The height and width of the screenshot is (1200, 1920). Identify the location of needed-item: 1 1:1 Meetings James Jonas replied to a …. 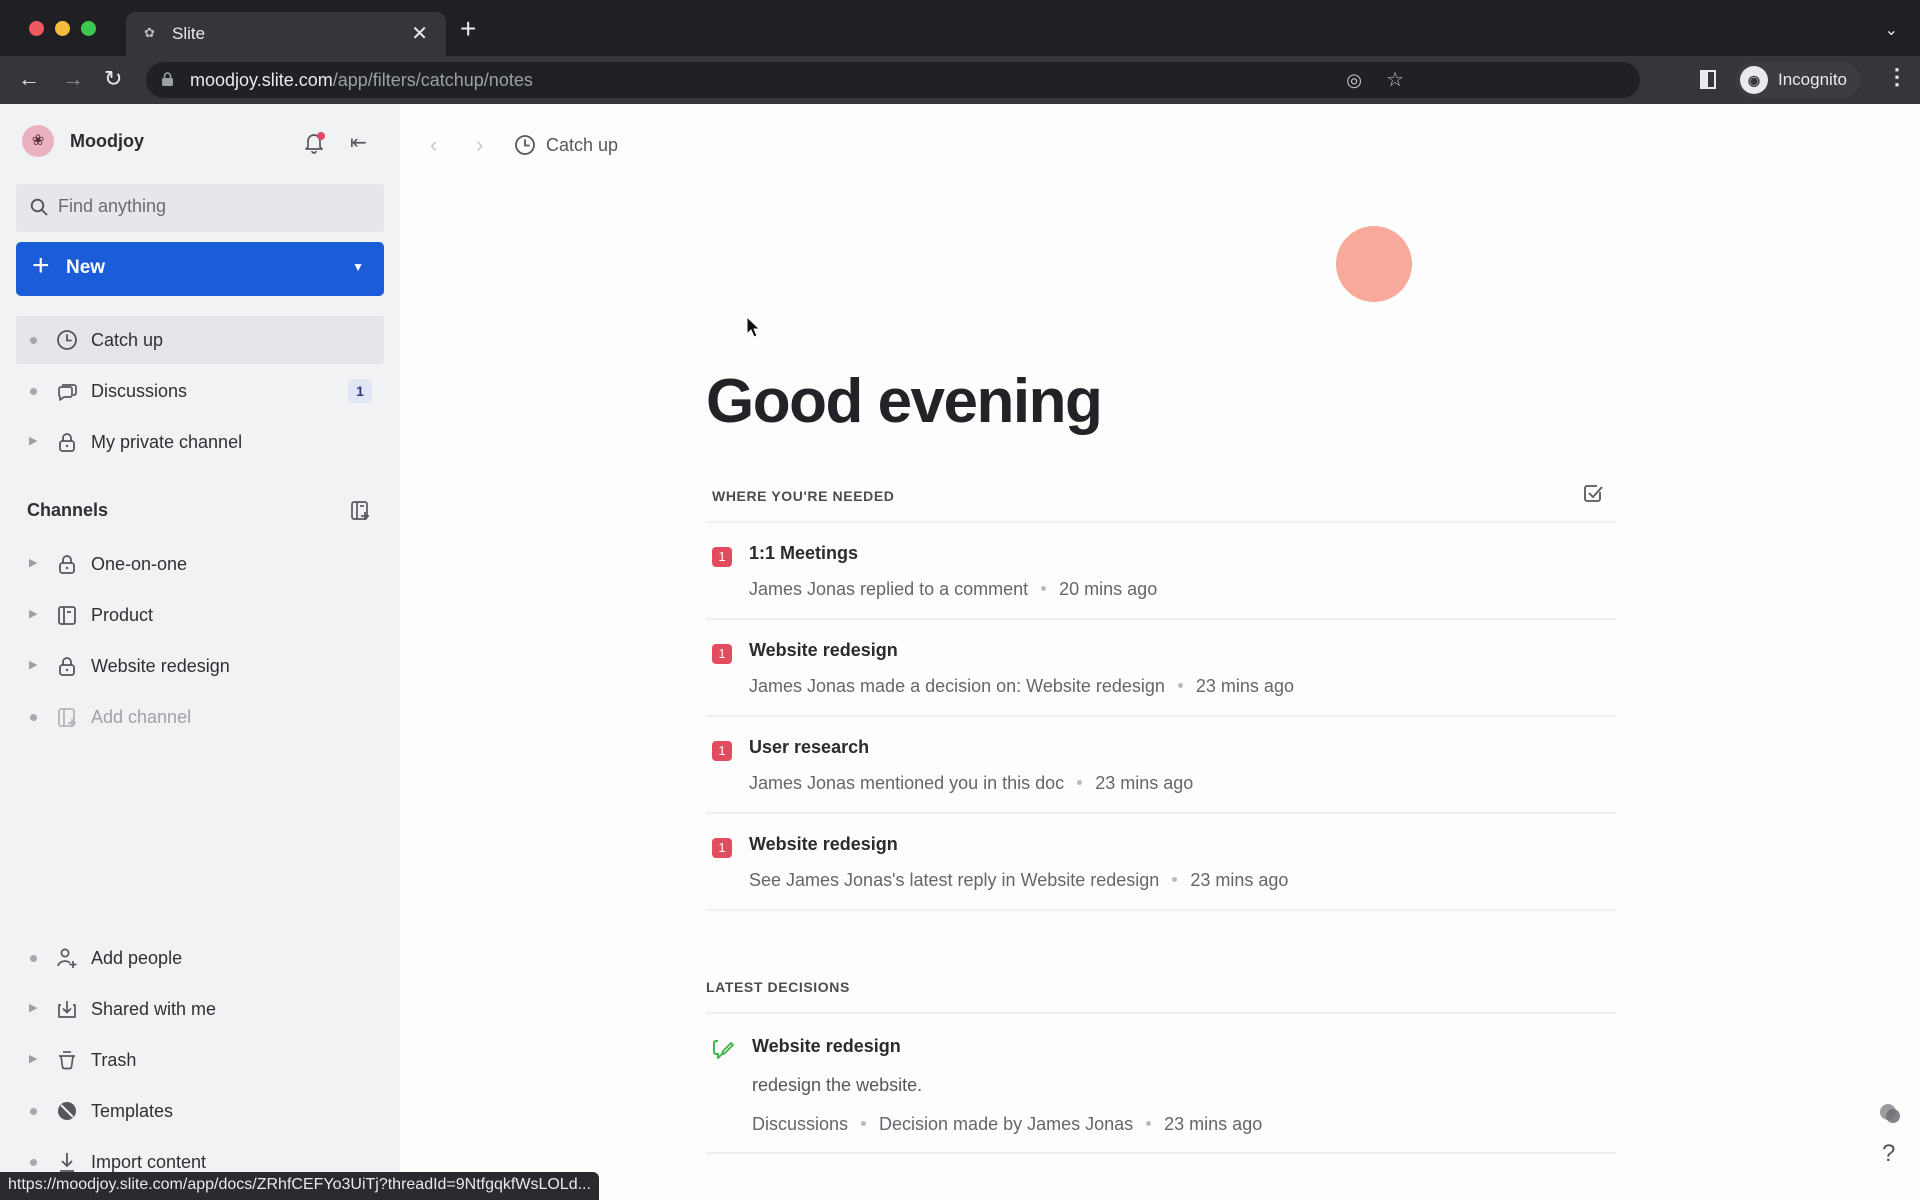
(1161, 571).